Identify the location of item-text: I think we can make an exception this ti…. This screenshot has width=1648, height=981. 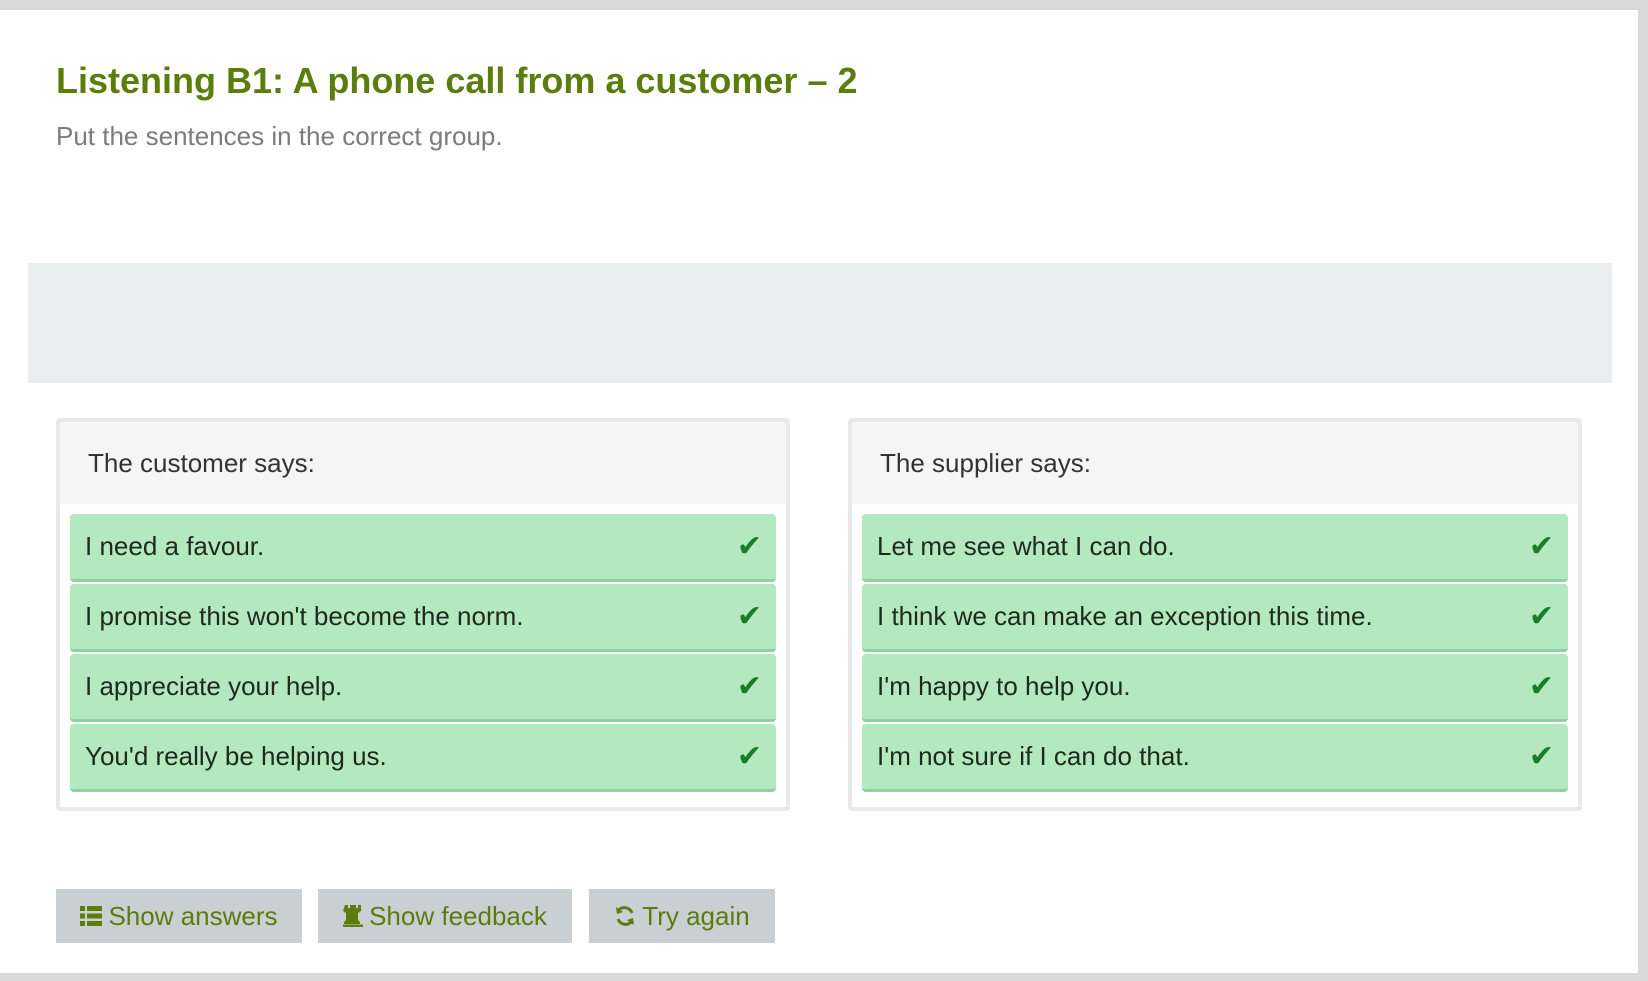
(1125, 616).